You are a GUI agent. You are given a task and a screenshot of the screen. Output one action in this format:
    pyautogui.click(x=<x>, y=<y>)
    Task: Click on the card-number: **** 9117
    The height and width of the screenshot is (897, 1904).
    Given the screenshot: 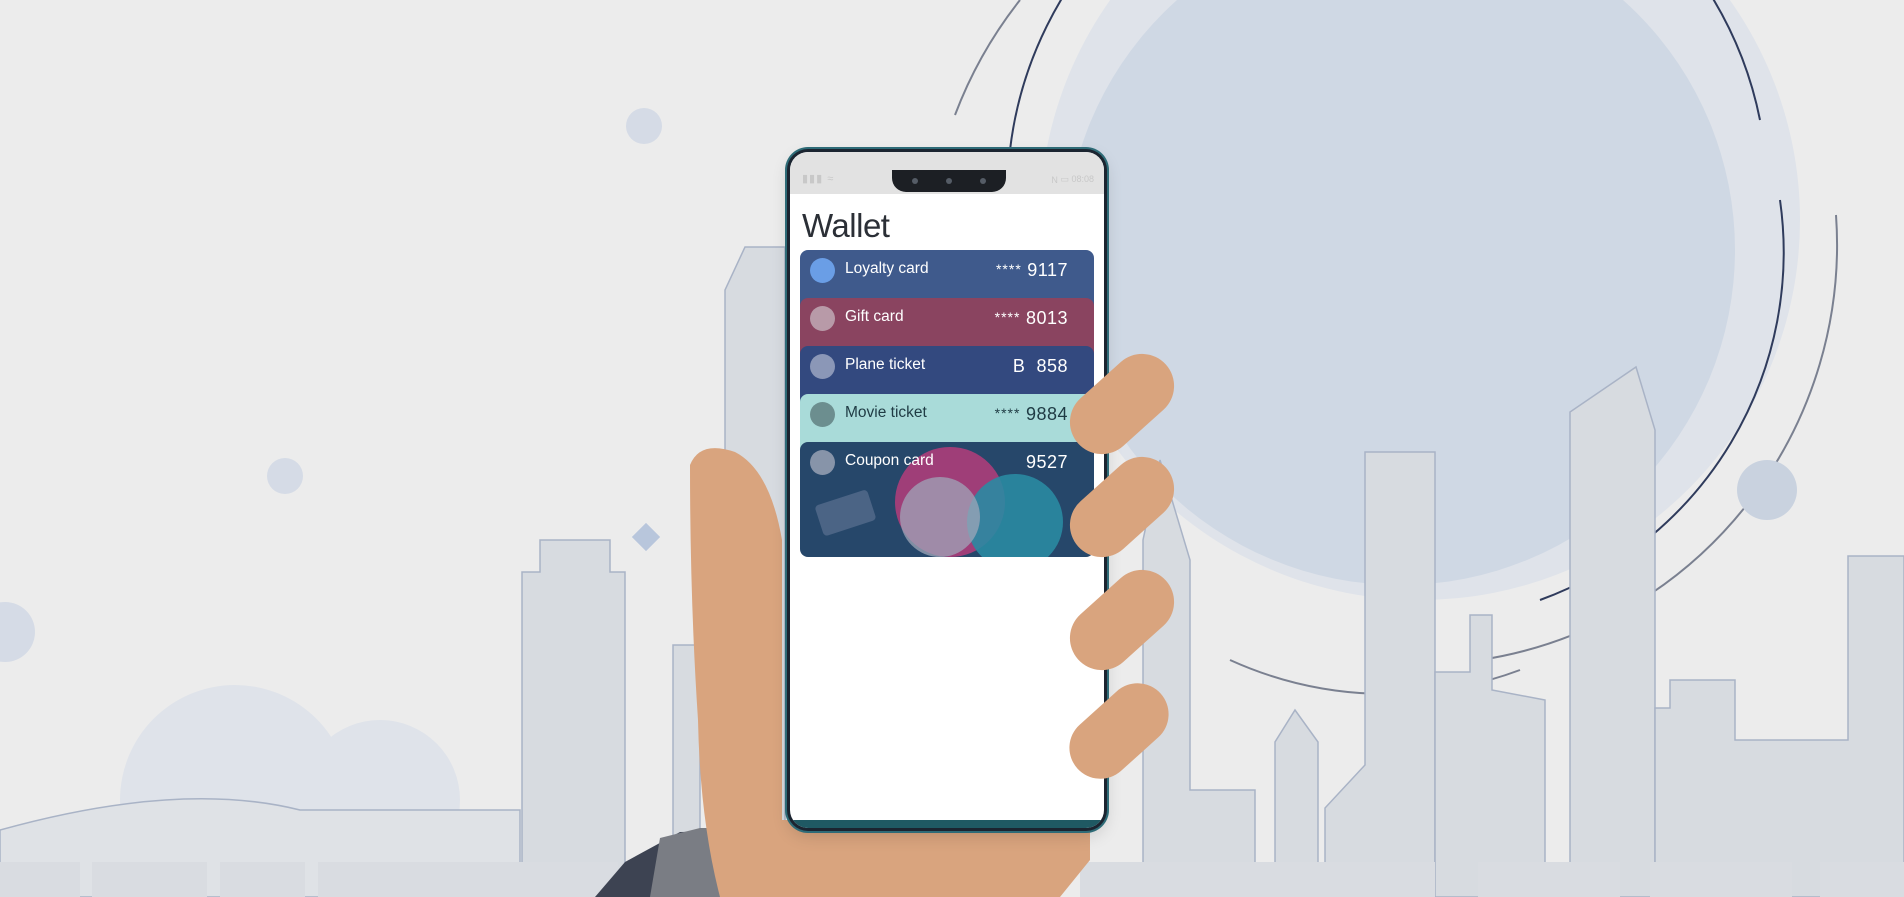 What is the action you would take?
    pyautogui.click(x=1031, y=270)
    